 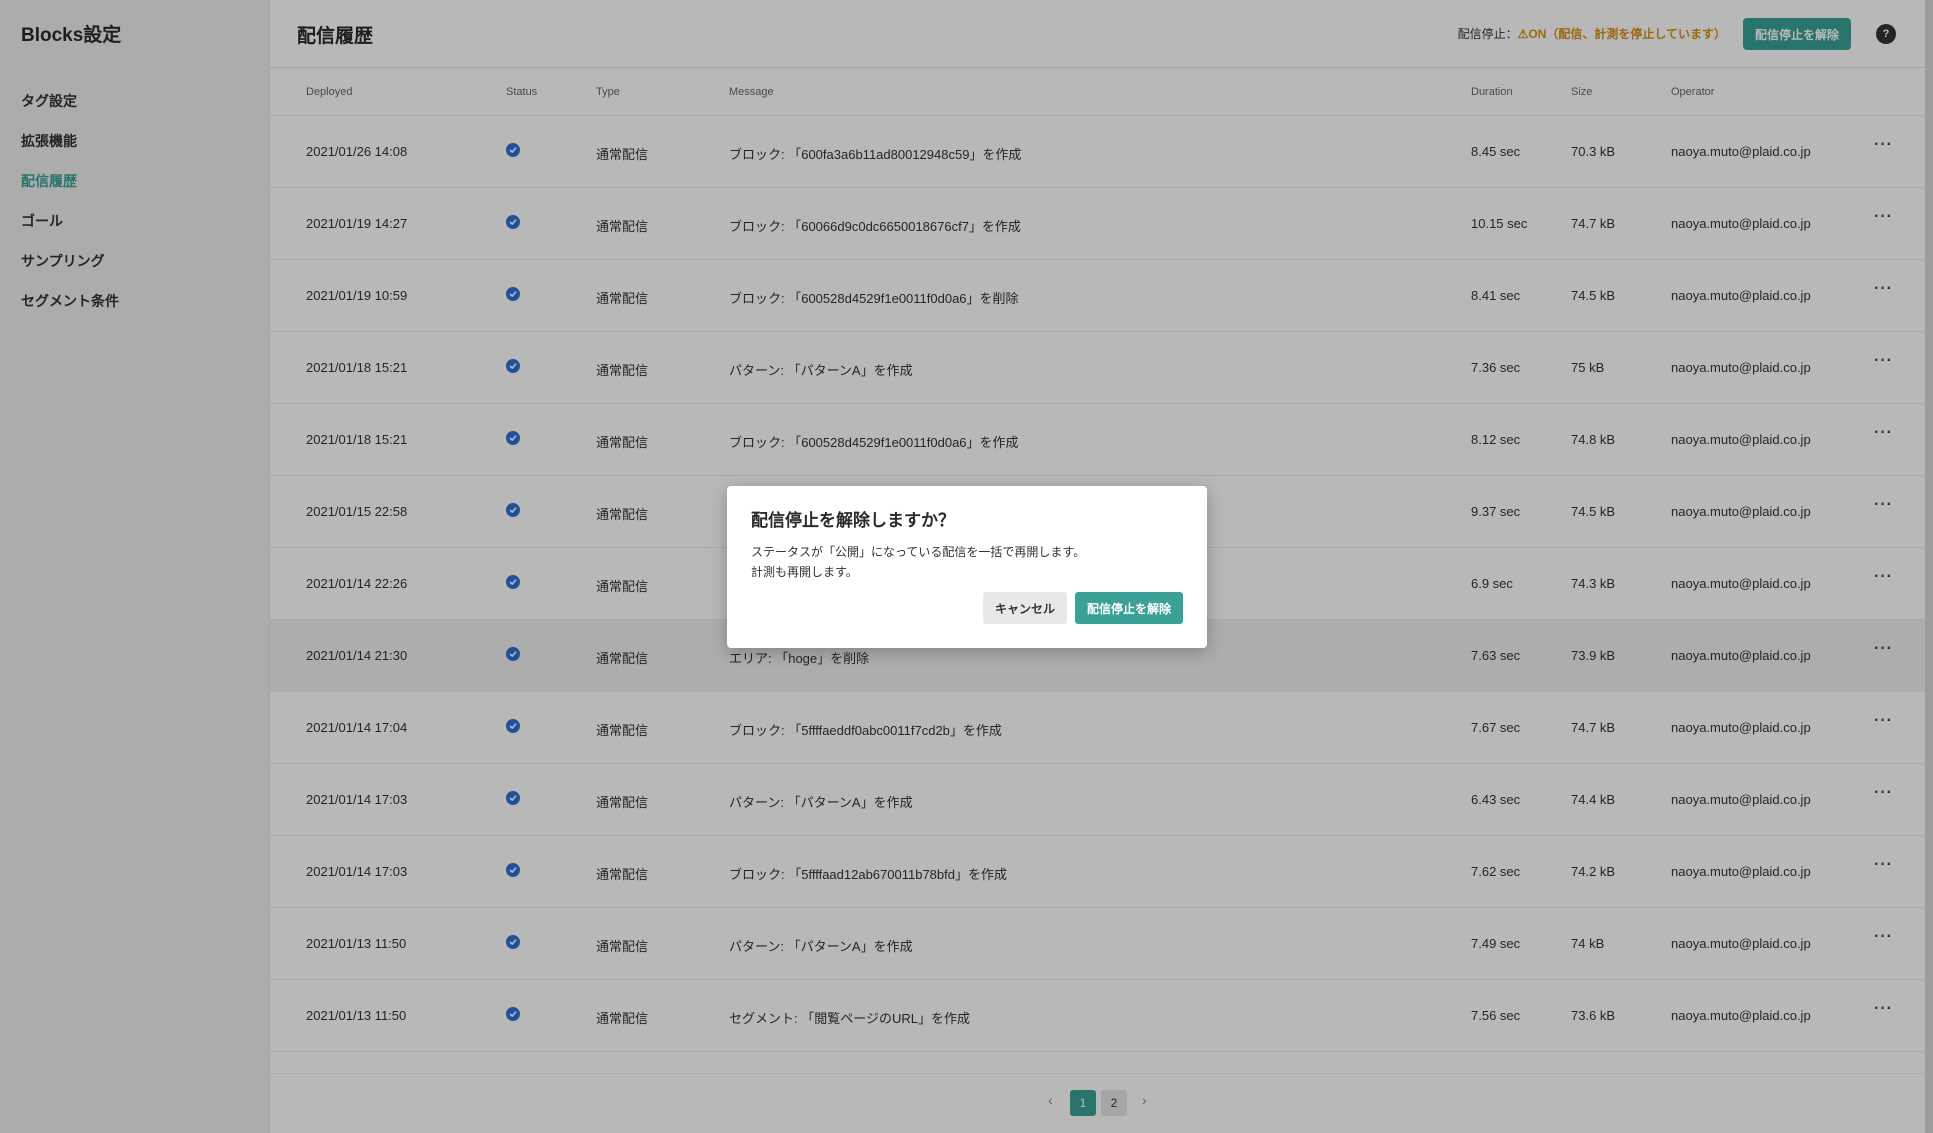 I want to click on dialog-title: 配信停止を解除しますか？, so click(x=853, y=520).